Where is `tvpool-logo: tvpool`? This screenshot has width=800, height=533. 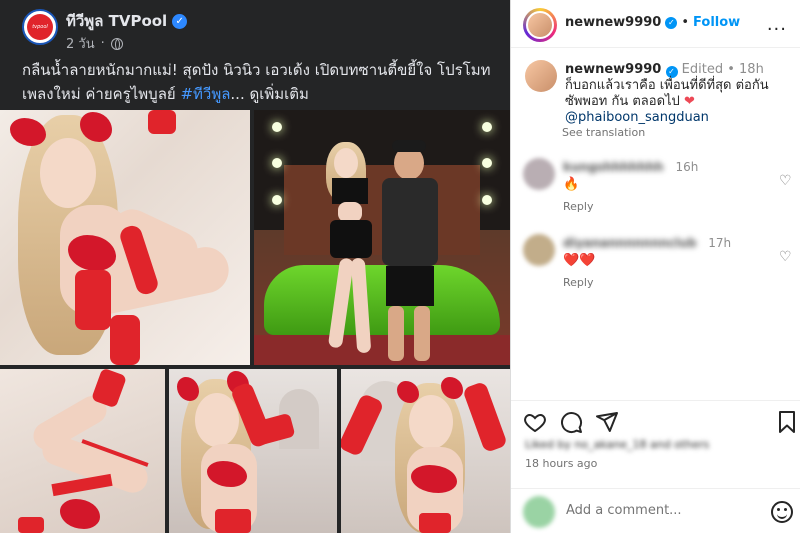 tvpool-logo: tvpool is located at coordinates (40, 27).